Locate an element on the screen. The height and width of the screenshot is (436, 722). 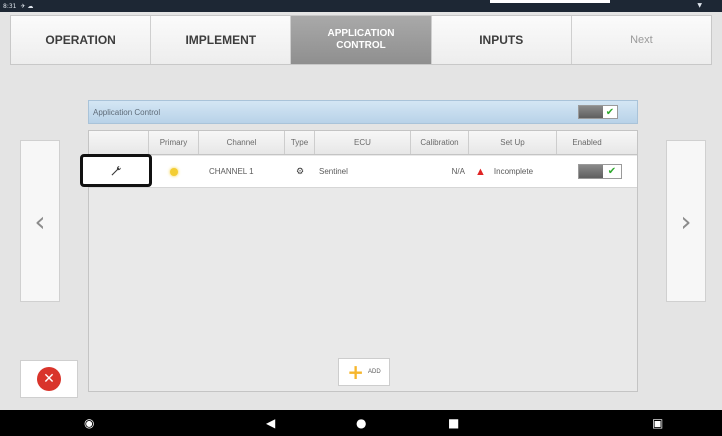
calibration-value: N/A is located at coordinates (458, 171).